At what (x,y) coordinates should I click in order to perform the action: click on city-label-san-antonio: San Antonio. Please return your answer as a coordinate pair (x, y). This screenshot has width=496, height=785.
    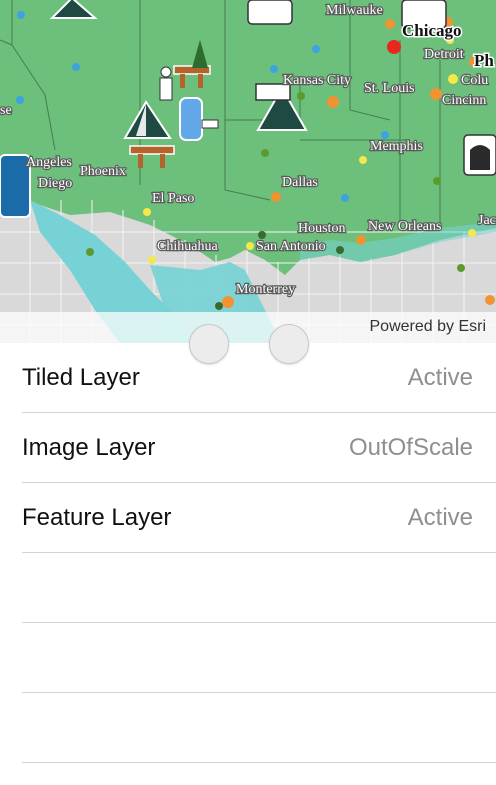
    Looking at the image, I should click on (291, 246).